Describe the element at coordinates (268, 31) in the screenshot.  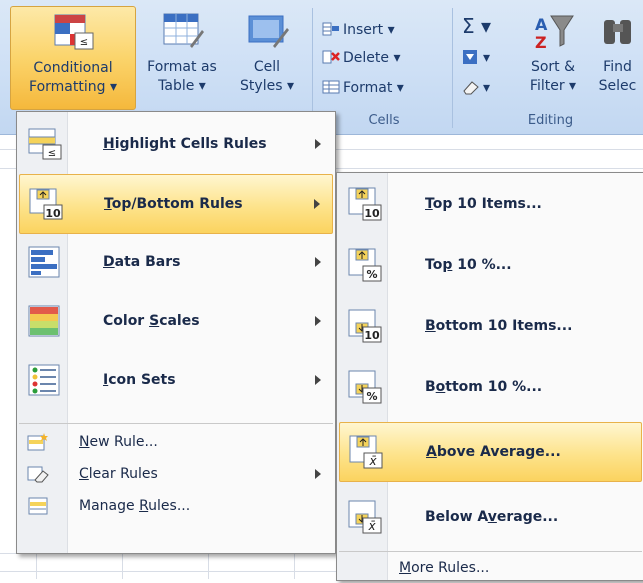
I see `cell-styles-icon` at that location.